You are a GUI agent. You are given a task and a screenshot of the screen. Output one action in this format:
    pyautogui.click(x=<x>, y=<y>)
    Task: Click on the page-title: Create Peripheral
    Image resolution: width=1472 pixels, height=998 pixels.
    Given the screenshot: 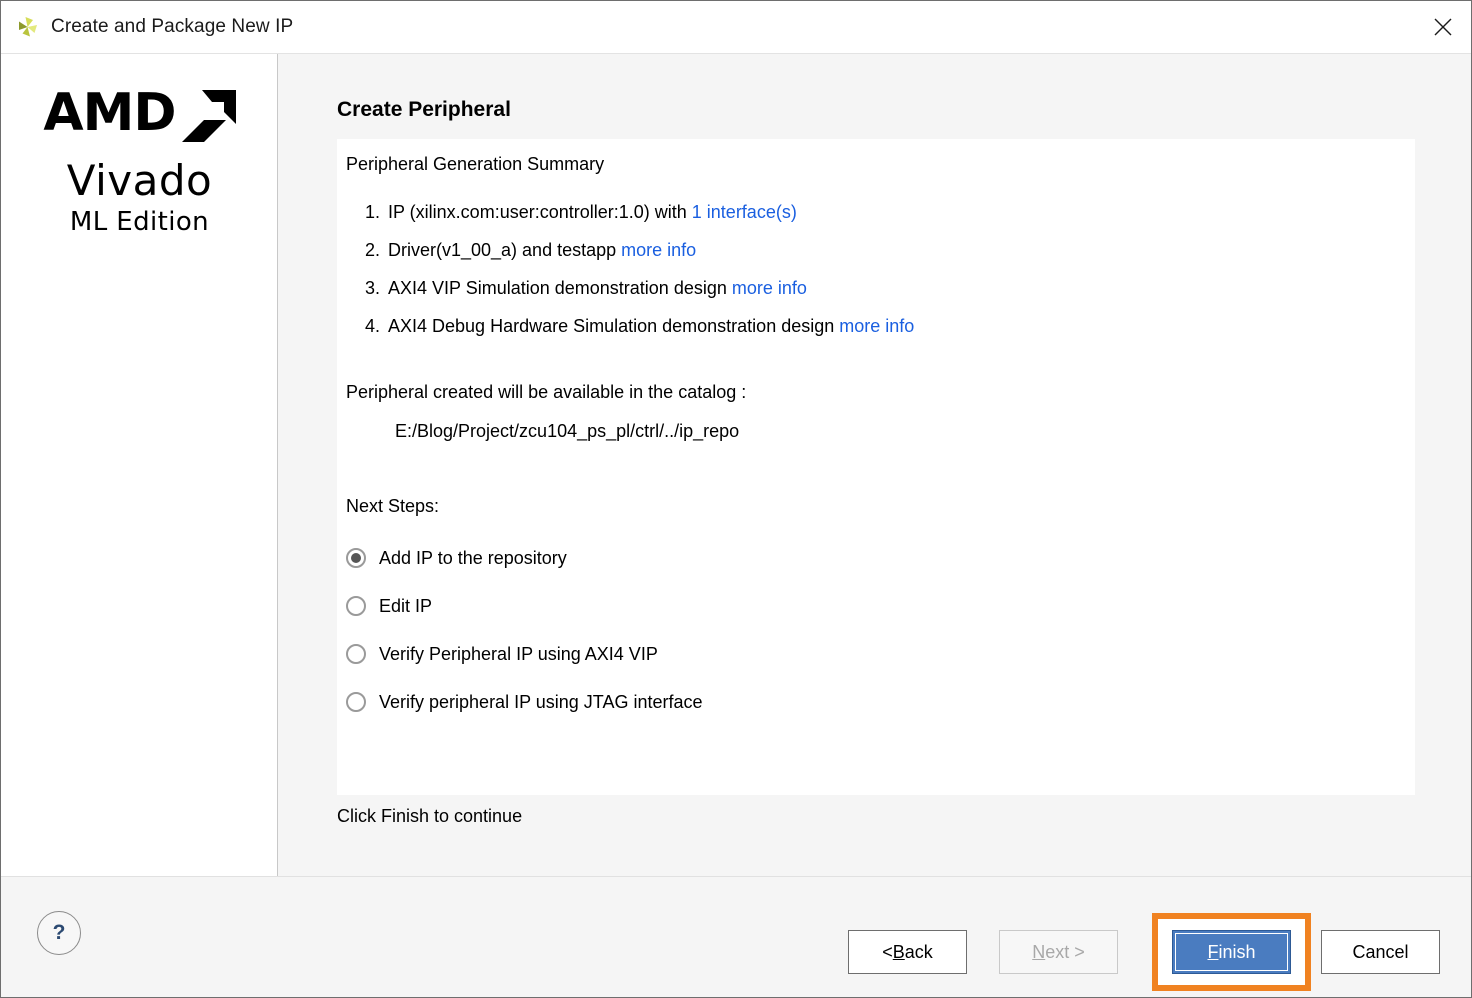 What is the action you would take?
    pyautogui.click(x=424, y=109)
    